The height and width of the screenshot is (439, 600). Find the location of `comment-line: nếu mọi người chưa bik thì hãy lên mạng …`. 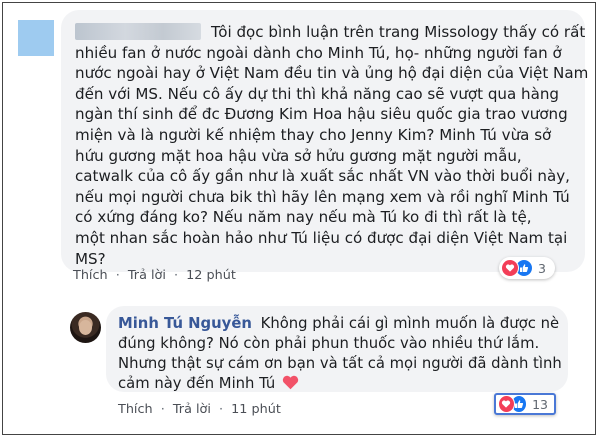

comment-line: nếu mọi người chưa bik thì hãy lên mạng … is located at coordinates (322, 196).